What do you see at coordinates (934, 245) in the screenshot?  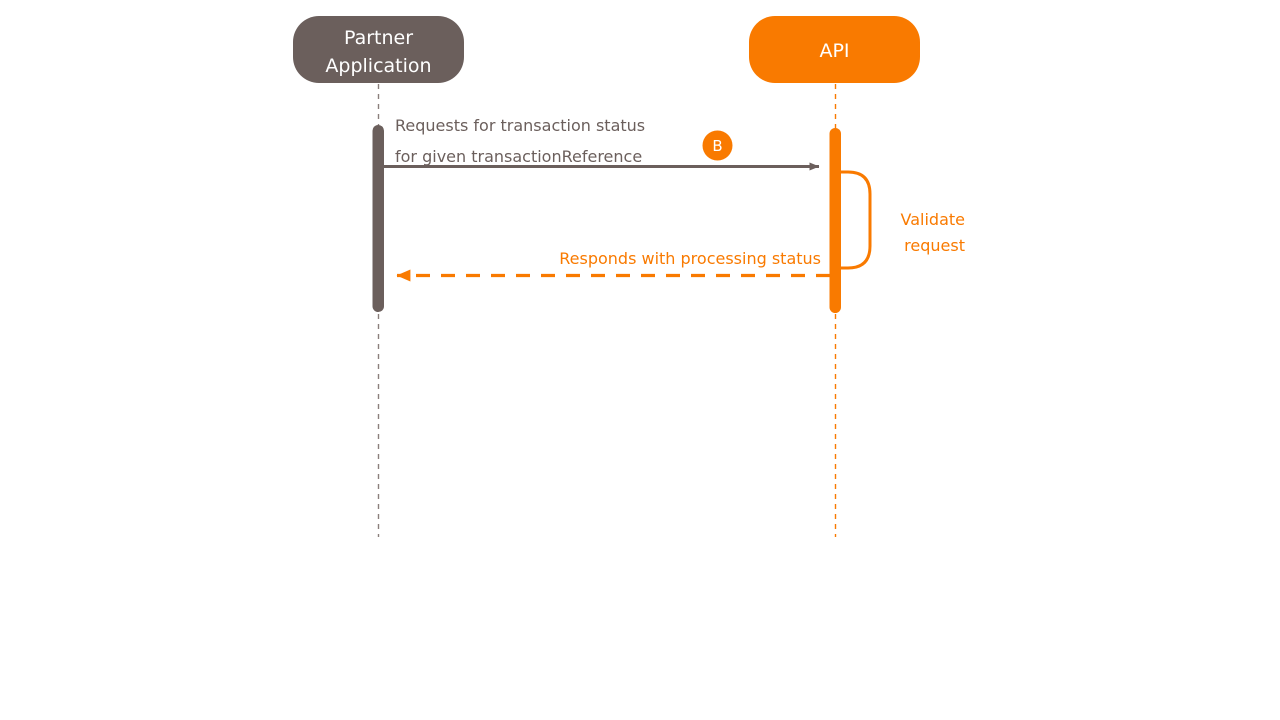 I see `message-label-self-validate-line2: request` at bounding box center [934, 245].